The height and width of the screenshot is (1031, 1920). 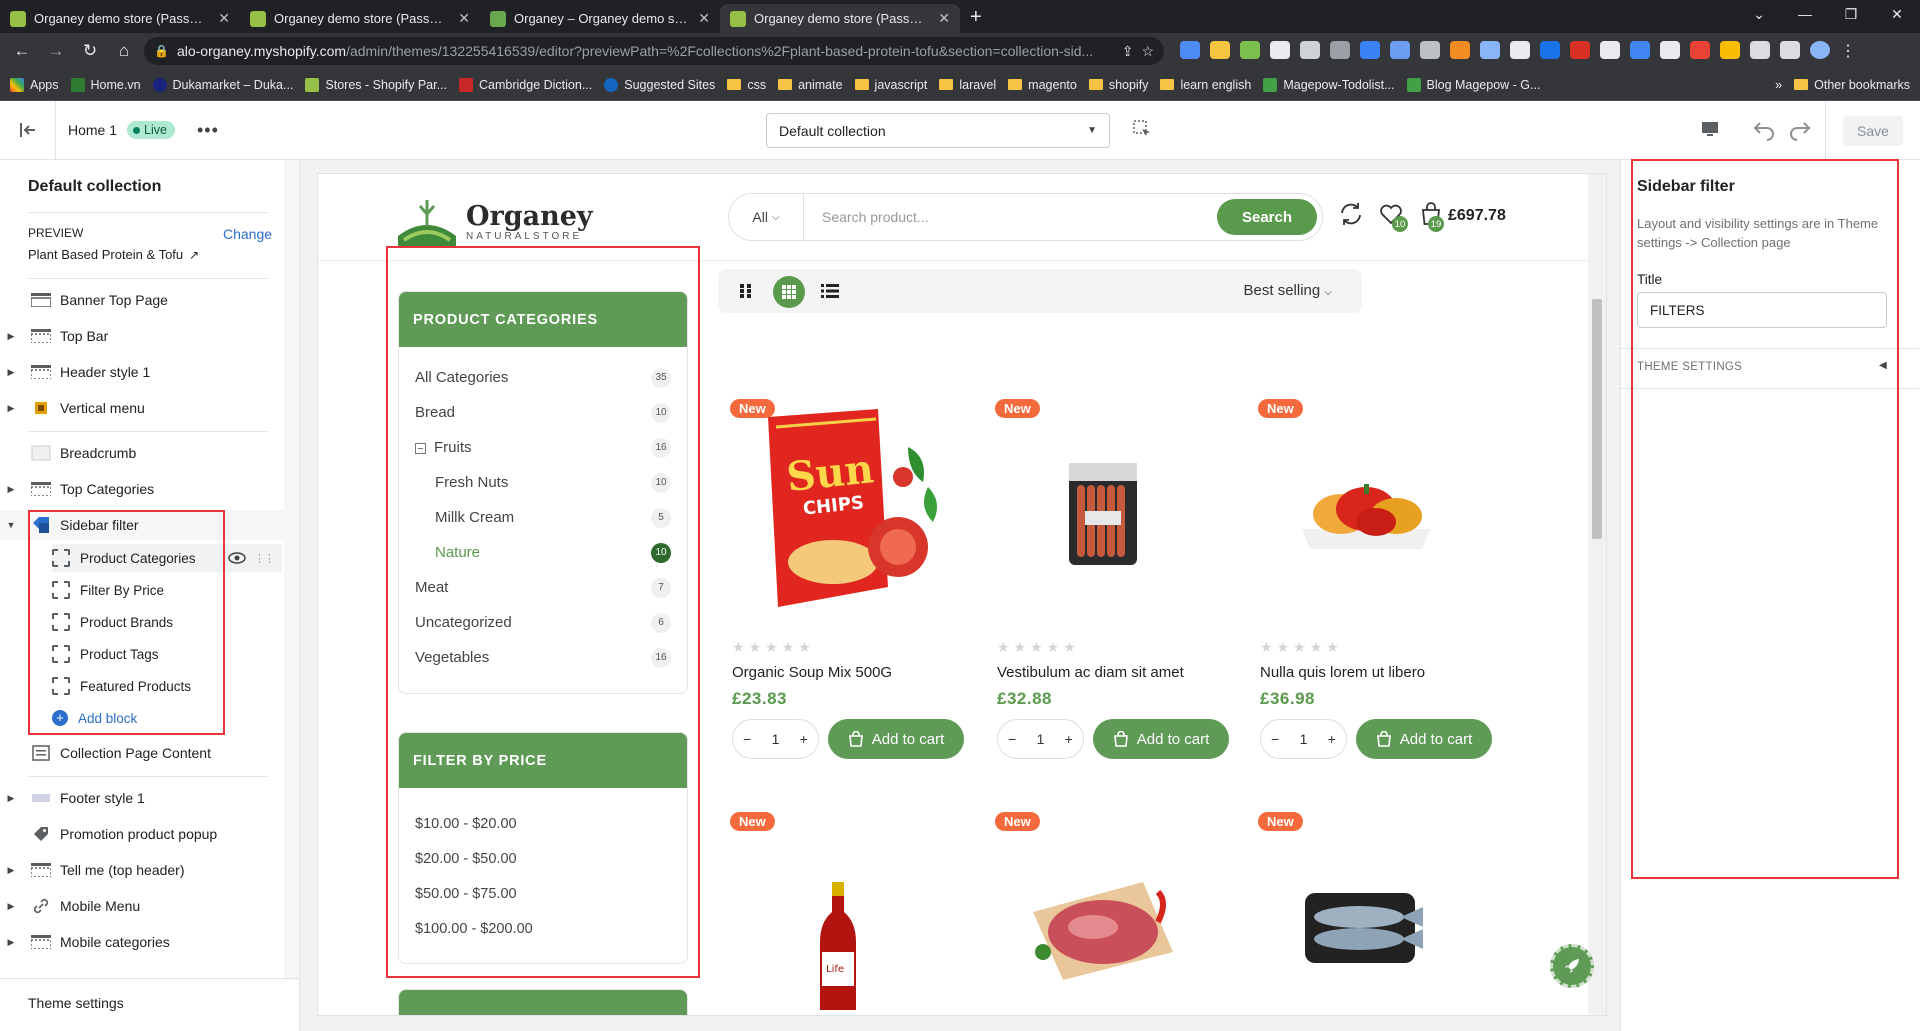 I want to click on section-header-style-1: ▶ Header style 1, so click(x=142, y=372).